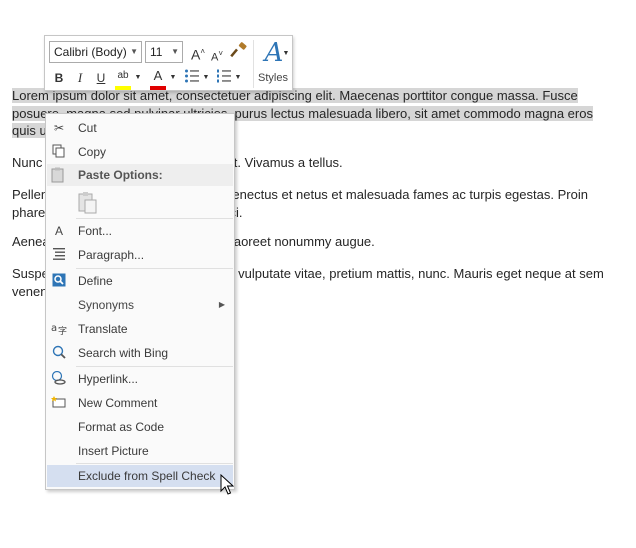  I want to click on menu-item-search-bing: Search with Bing, so click(140, 353).